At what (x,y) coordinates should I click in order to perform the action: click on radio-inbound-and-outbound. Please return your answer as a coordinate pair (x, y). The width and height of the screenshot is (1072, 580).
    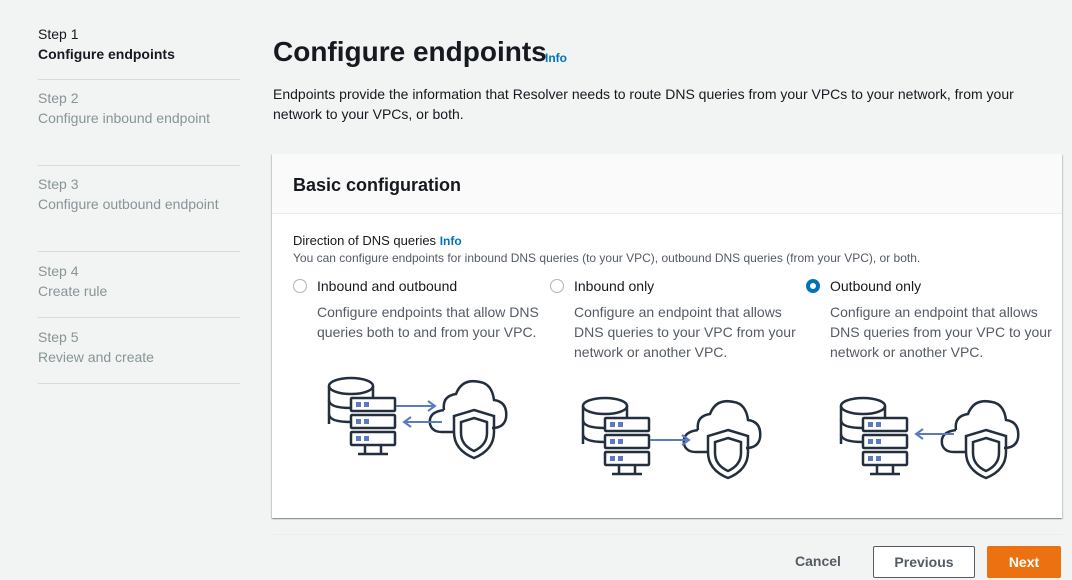
    Looking at the image, I should click on (300, 286).